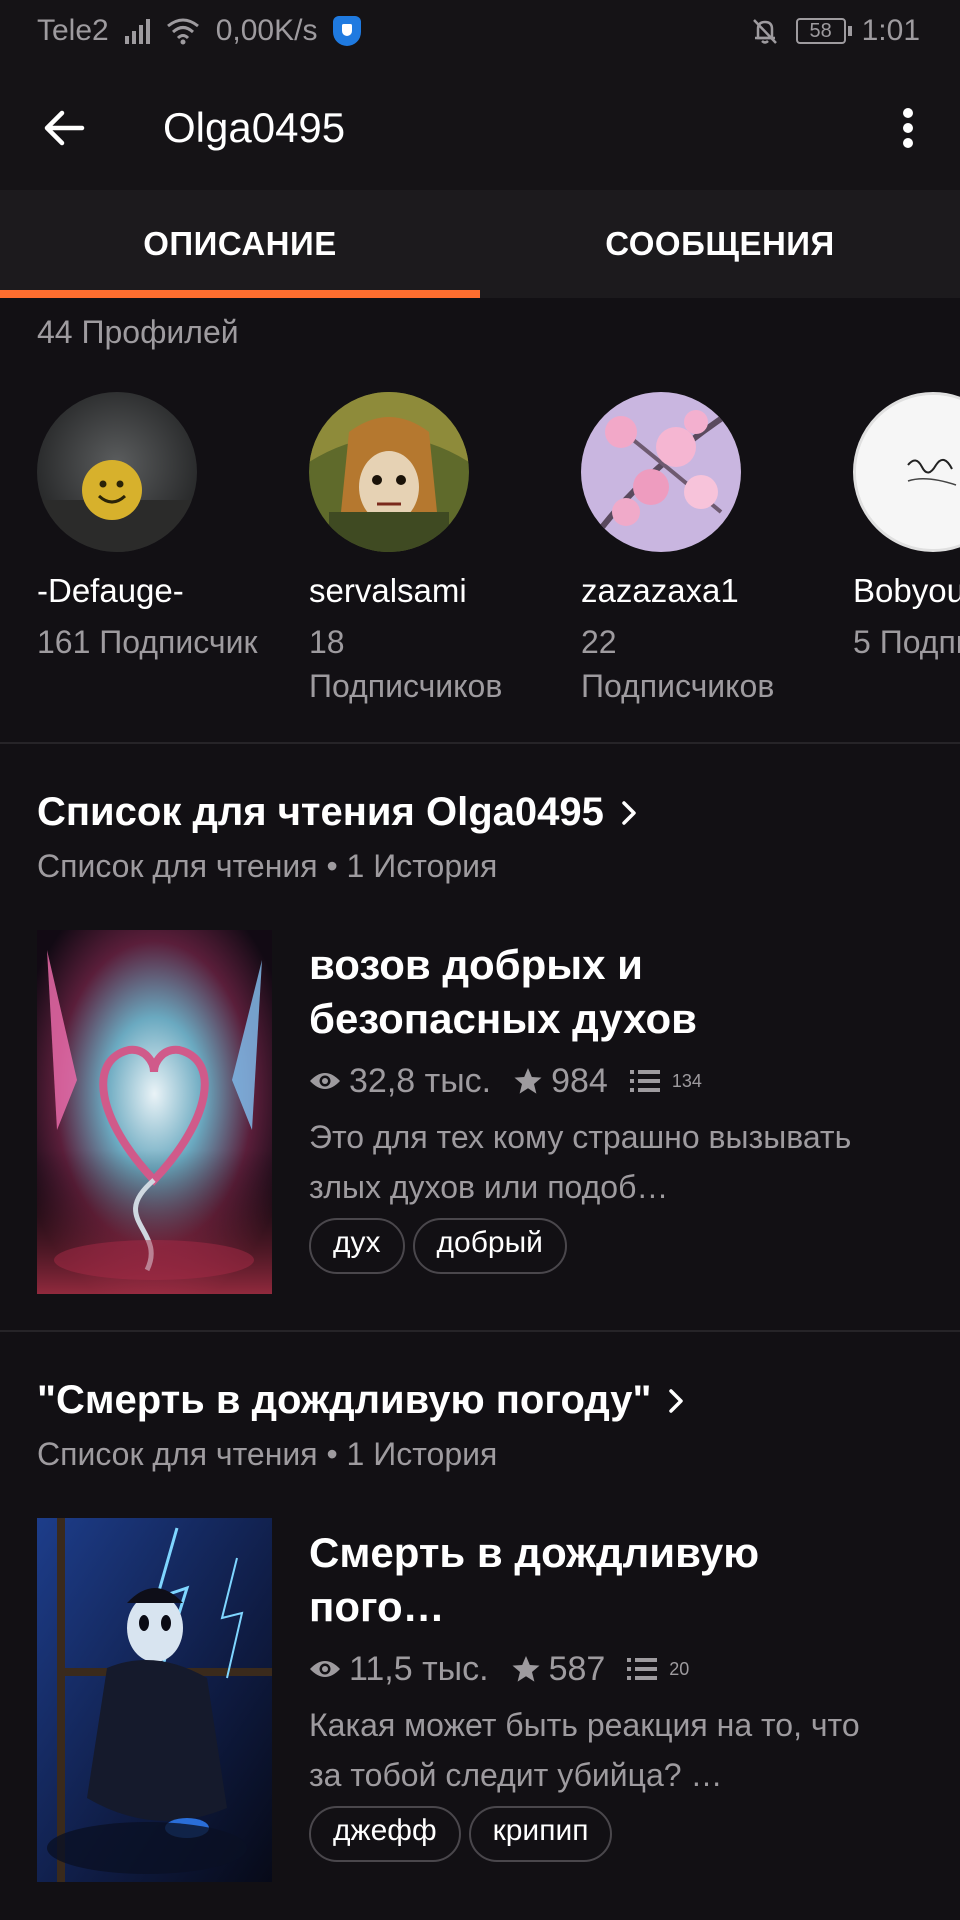 The width and height of the screenshot is (960, 1920). What do you see at coordinates (385, 1834) in the screenshot?
I see `tag-chip: джефф` at bounding box center [385, 1834].